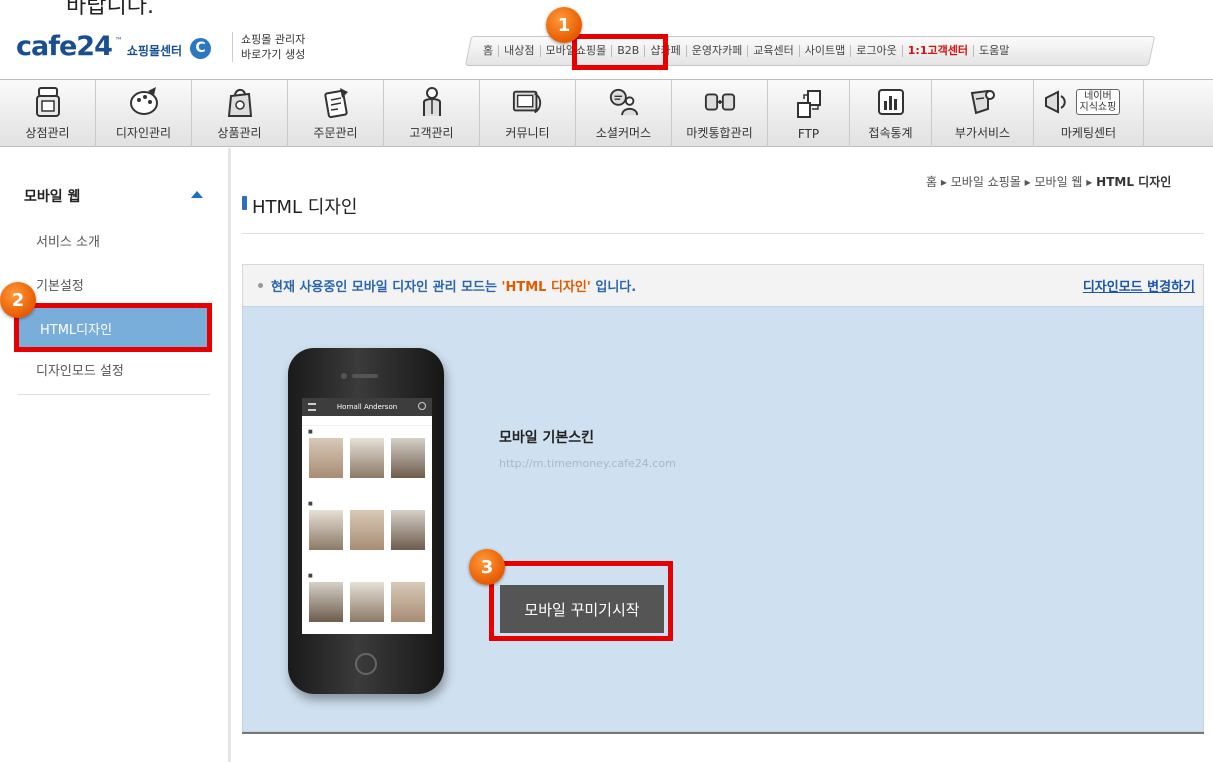  Describe the element at coordinates (723, 747) in the screenshot. I see `panel-bottom-border` at that location.